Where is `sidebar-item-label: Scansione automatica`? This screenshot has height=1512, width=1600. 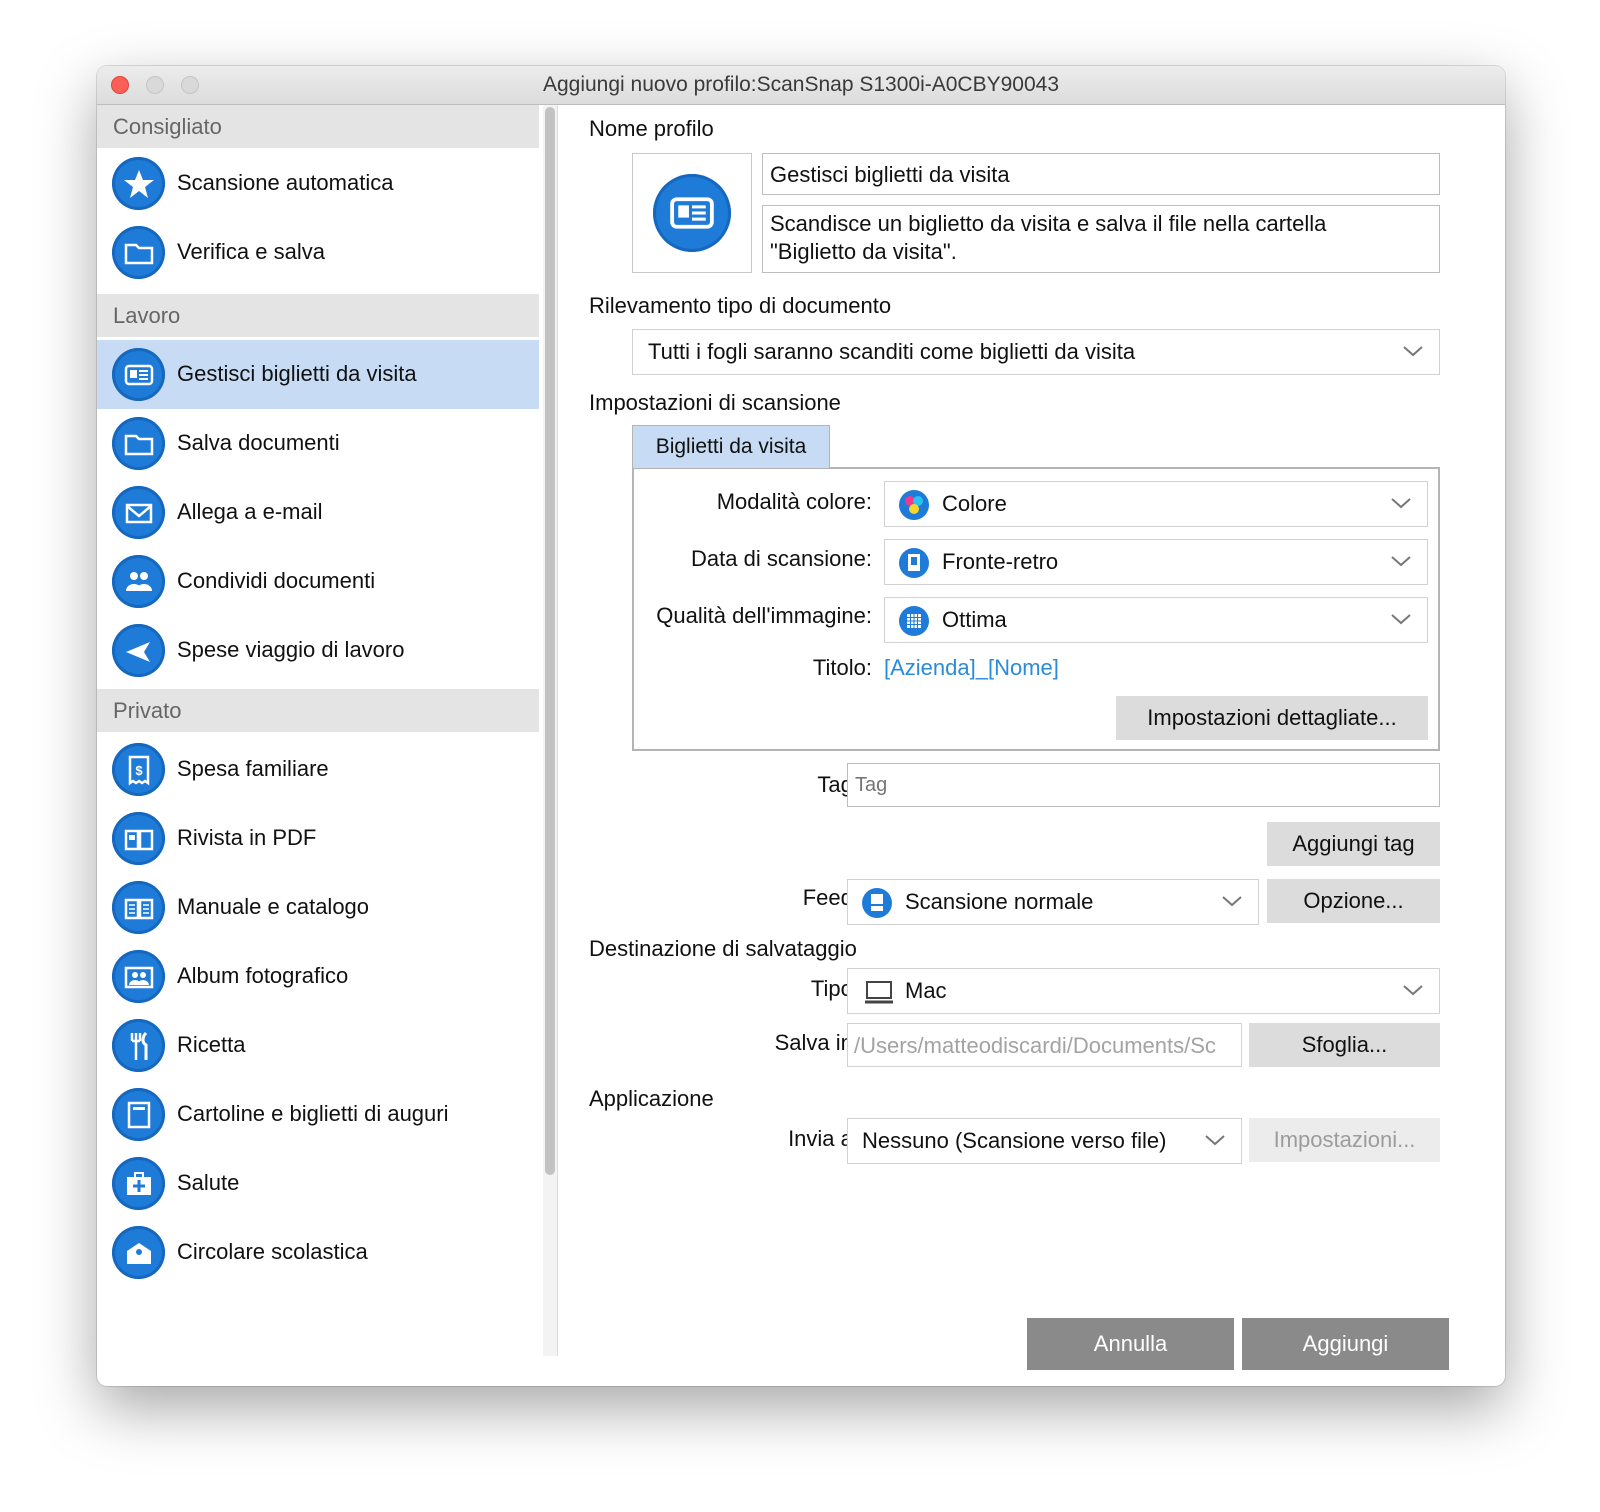
sidebar-item-label: Scansione automatica is located at coordinates (285, 182).